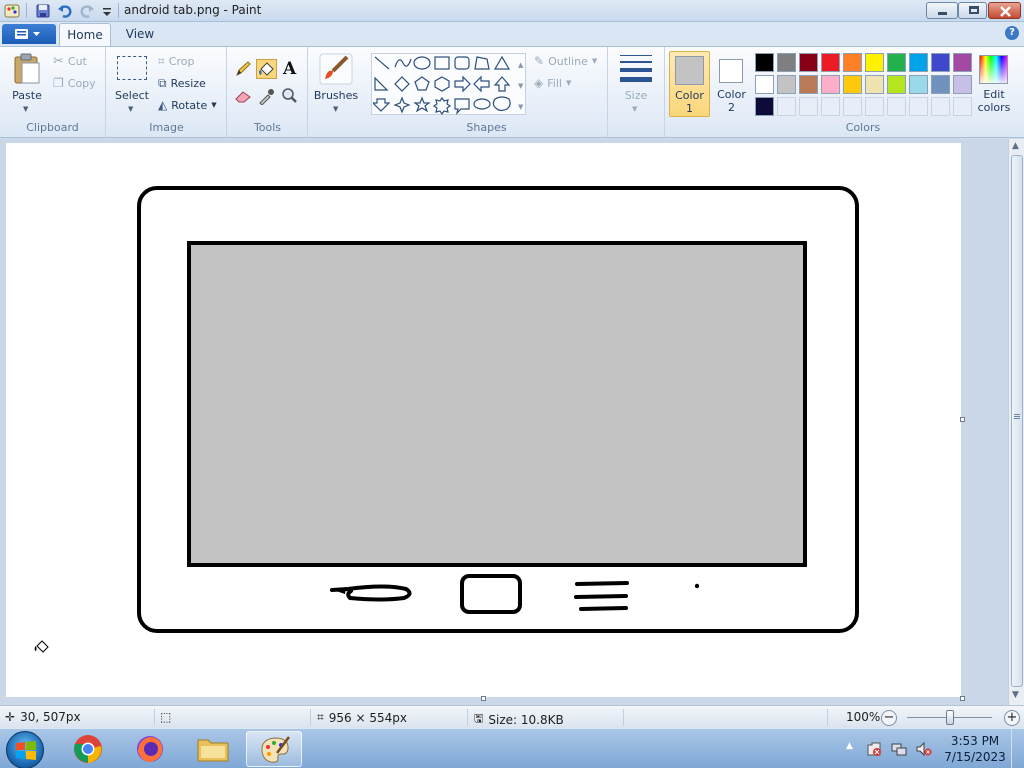 The image size is (1024, 768). Describe the element at coordinates (962, 419) in the screenshot. I see `resize-handle-right` at that location.